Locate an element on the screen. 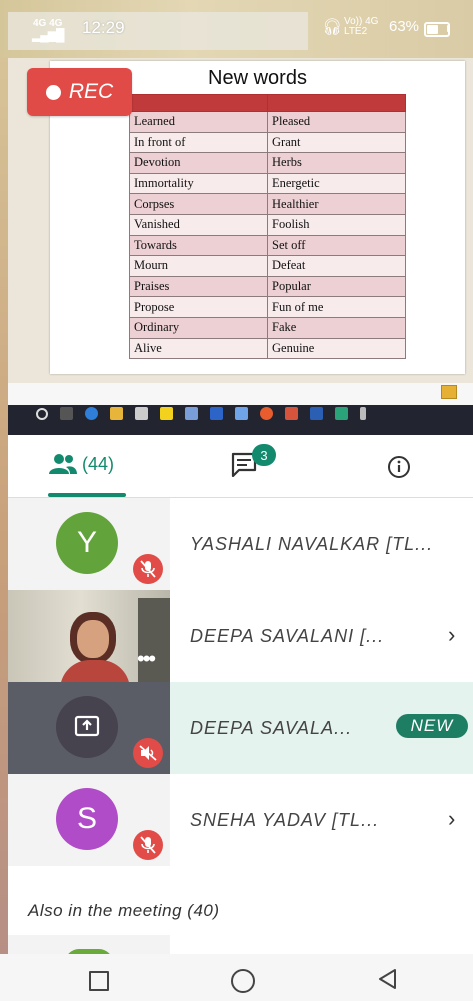 Image resolution: width=473 pixels, height=1001 pixels. people-icon is located at coordinates (63, 464).